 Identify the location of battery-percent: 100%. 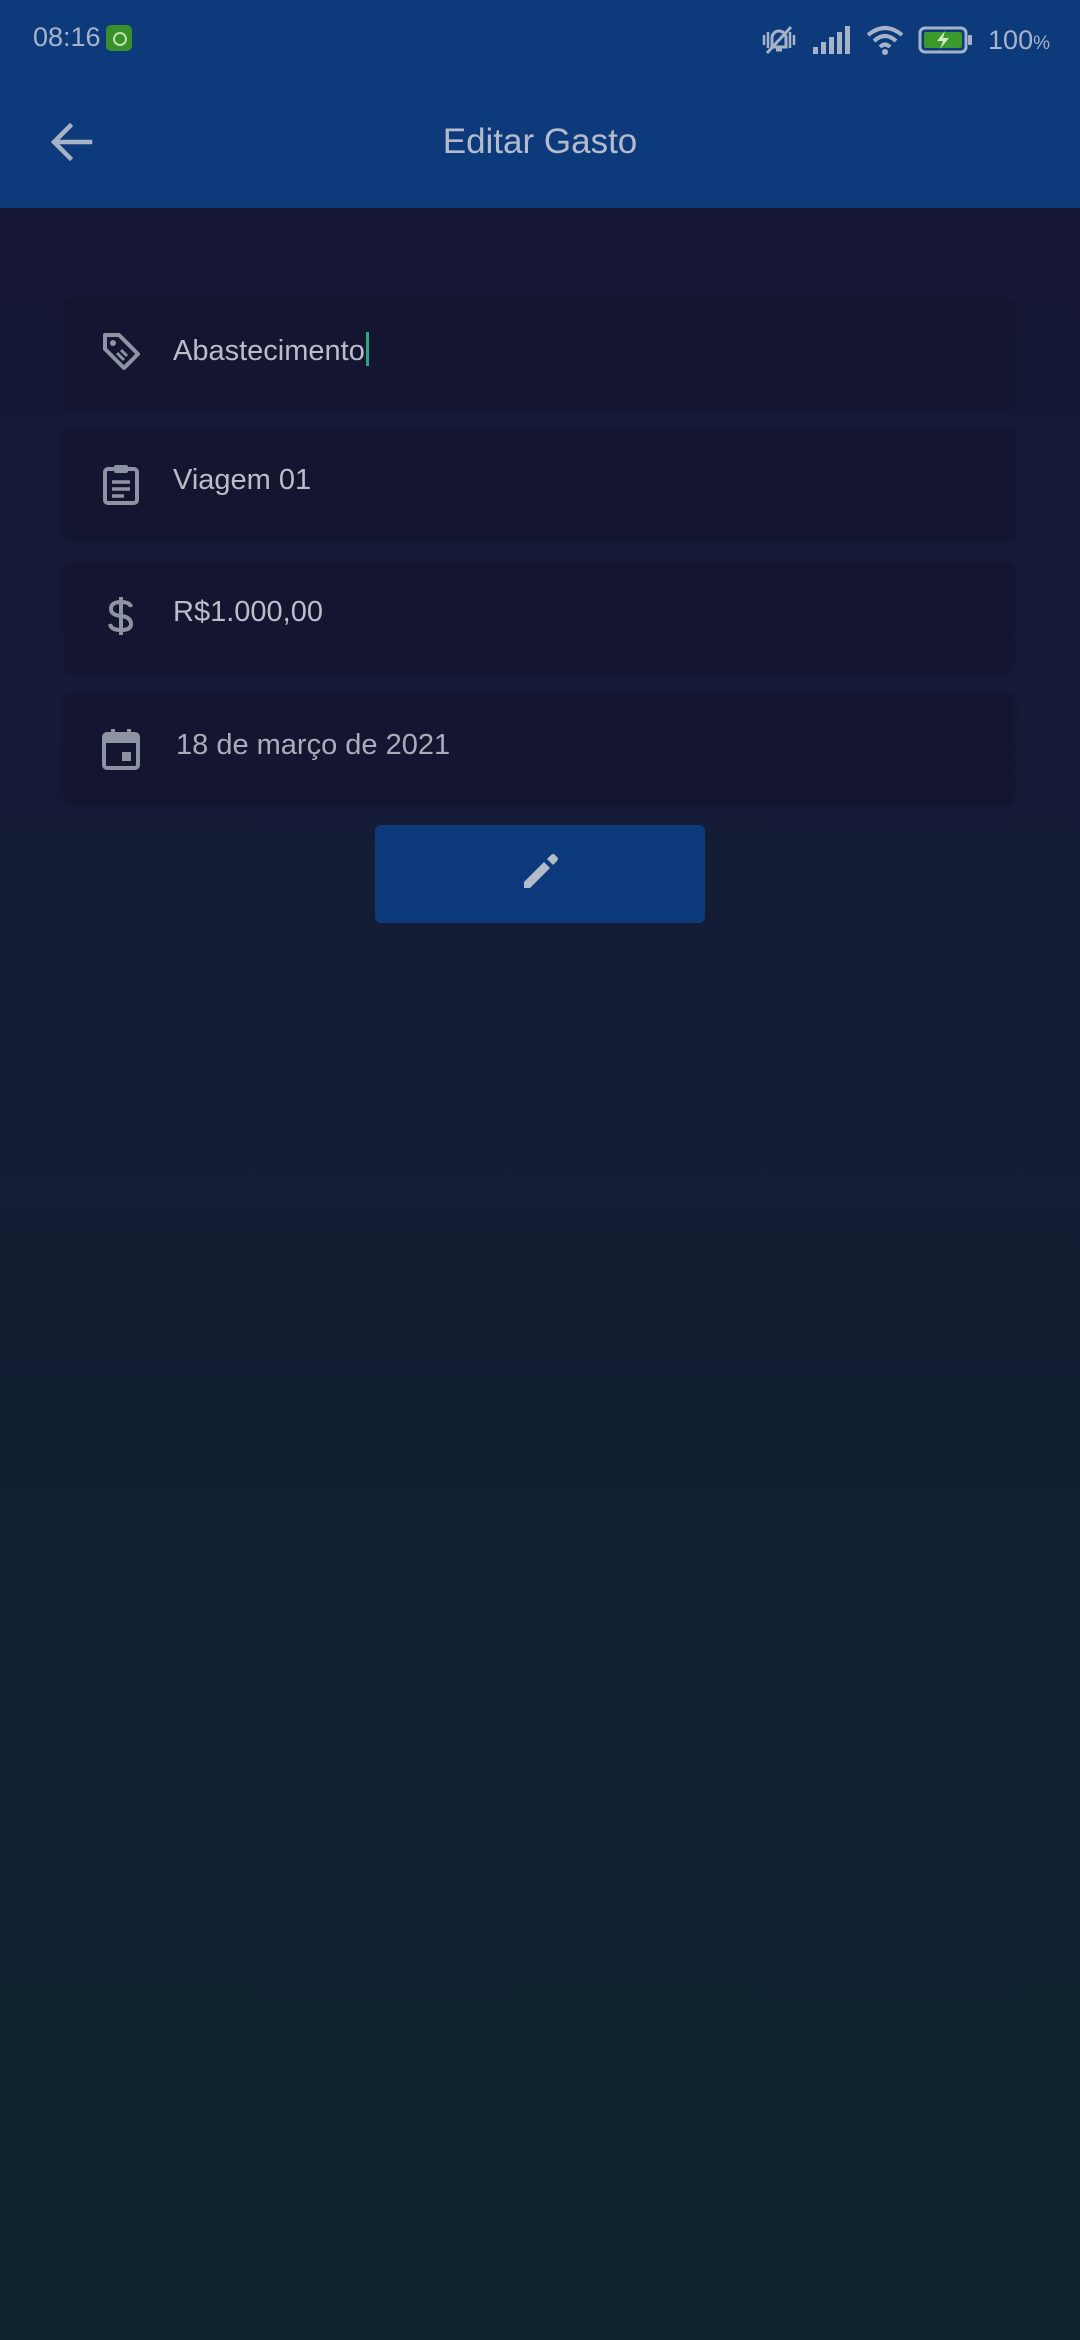
(1019, 39).